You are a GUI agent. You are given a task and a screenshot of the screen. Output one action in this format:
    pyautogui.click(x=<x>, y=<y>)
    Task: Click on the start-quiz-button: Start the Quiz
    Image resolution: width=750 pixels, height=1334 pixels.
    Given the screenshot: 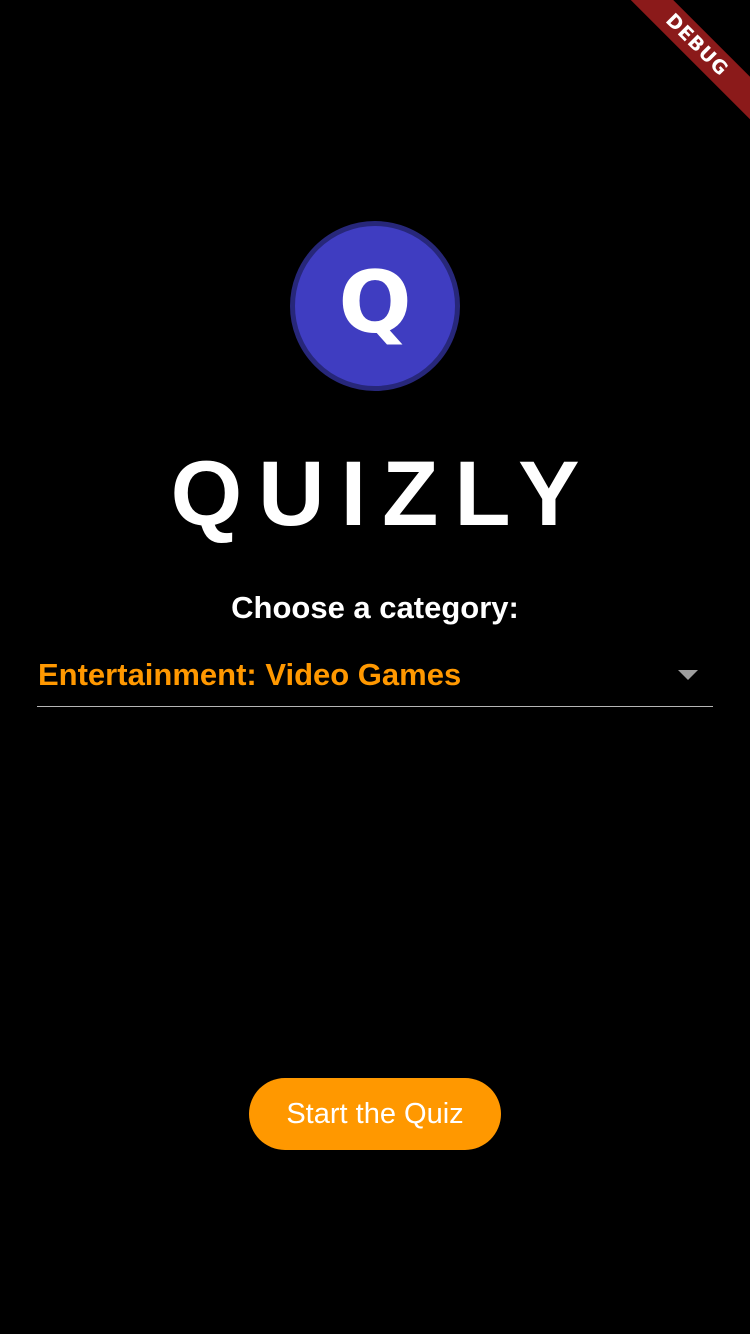 What is the action you would take?
    pyautogui.click(x=375, y=1114)
    